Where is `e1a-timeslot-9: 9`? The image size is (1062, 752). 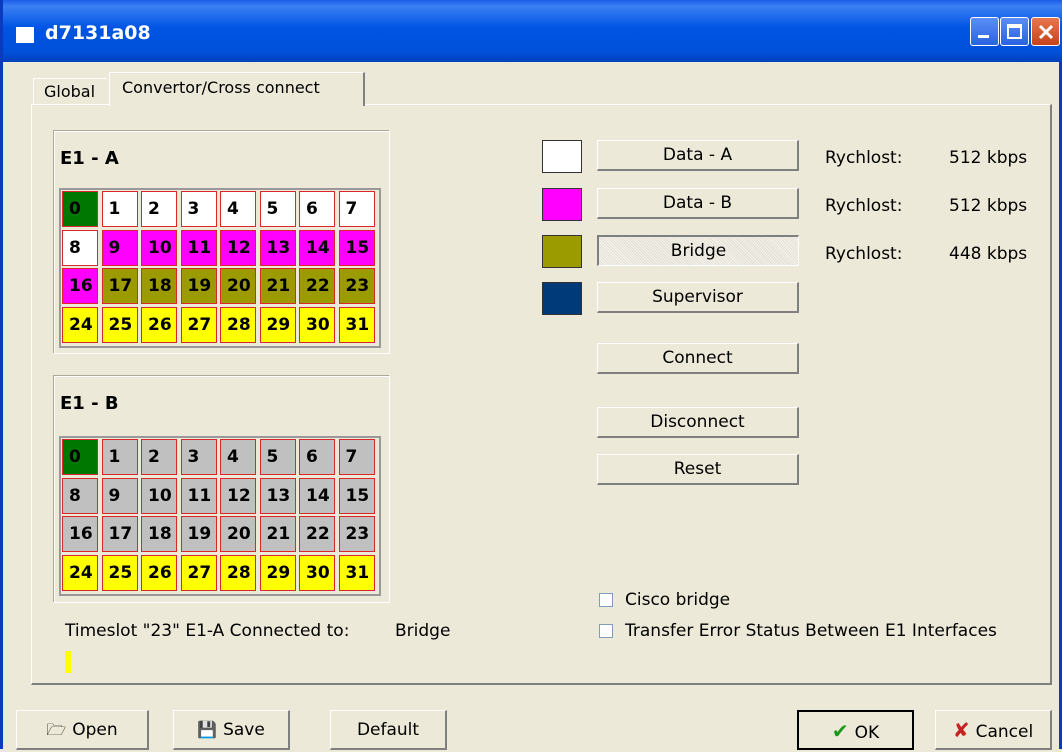
e1a-timeslot-9: 9 is located at coordinates (119, 247).